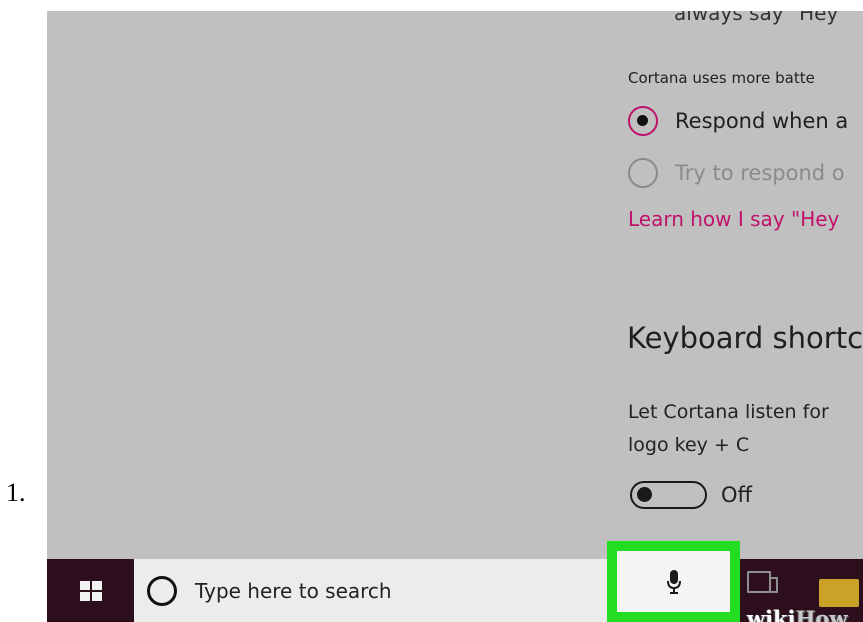  Describe the element at coordinates (756, 18) in the screenshot. I see `clipped-top-text: always say "Hey` at that location.